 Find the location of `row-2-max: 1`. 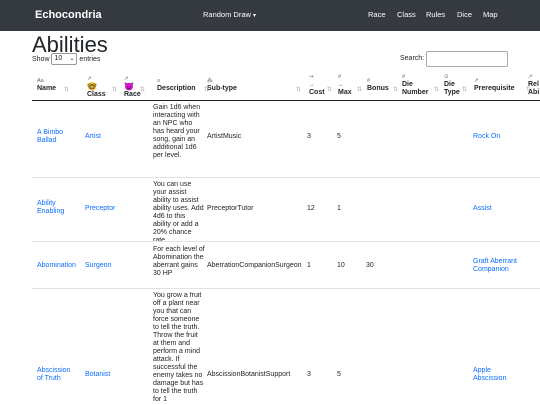

row-2-max: 1 is located at coordinates (339, 208).